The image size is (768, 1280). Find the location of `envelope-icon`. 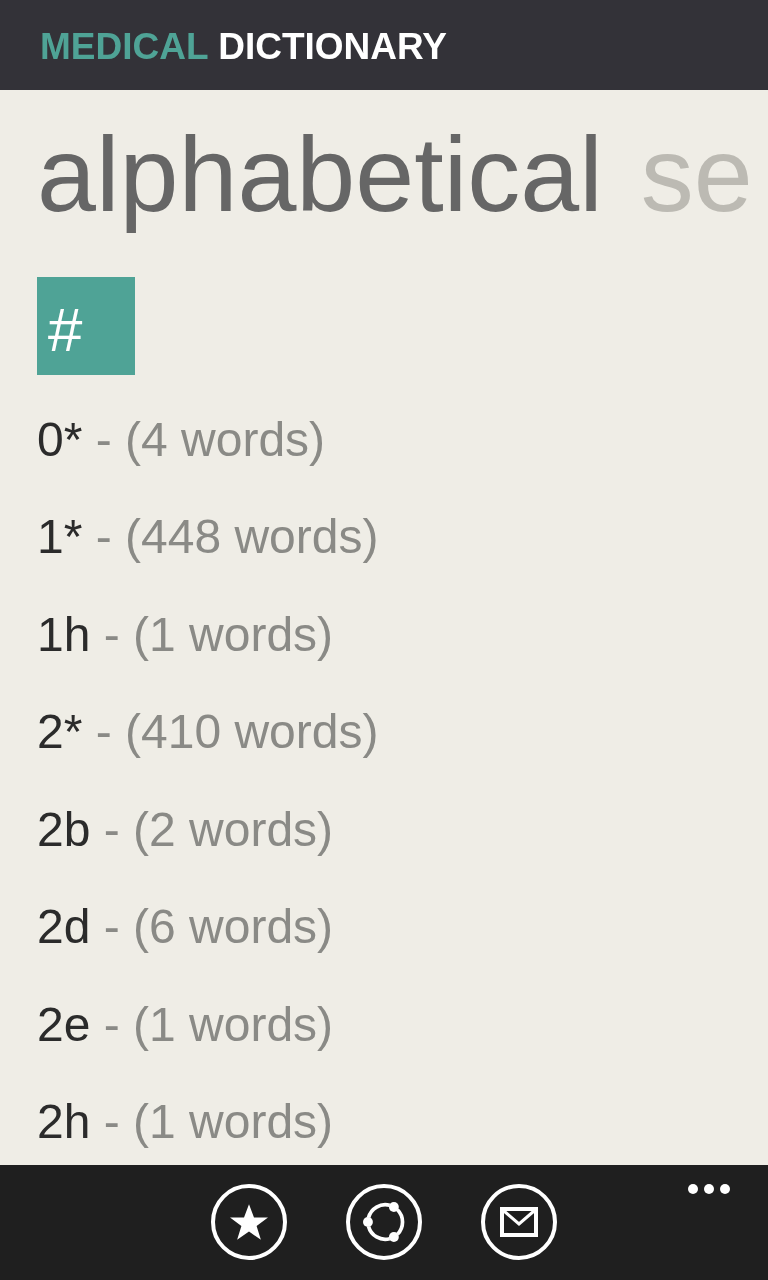

envelope-icon is located at coordinates (519, 1222).